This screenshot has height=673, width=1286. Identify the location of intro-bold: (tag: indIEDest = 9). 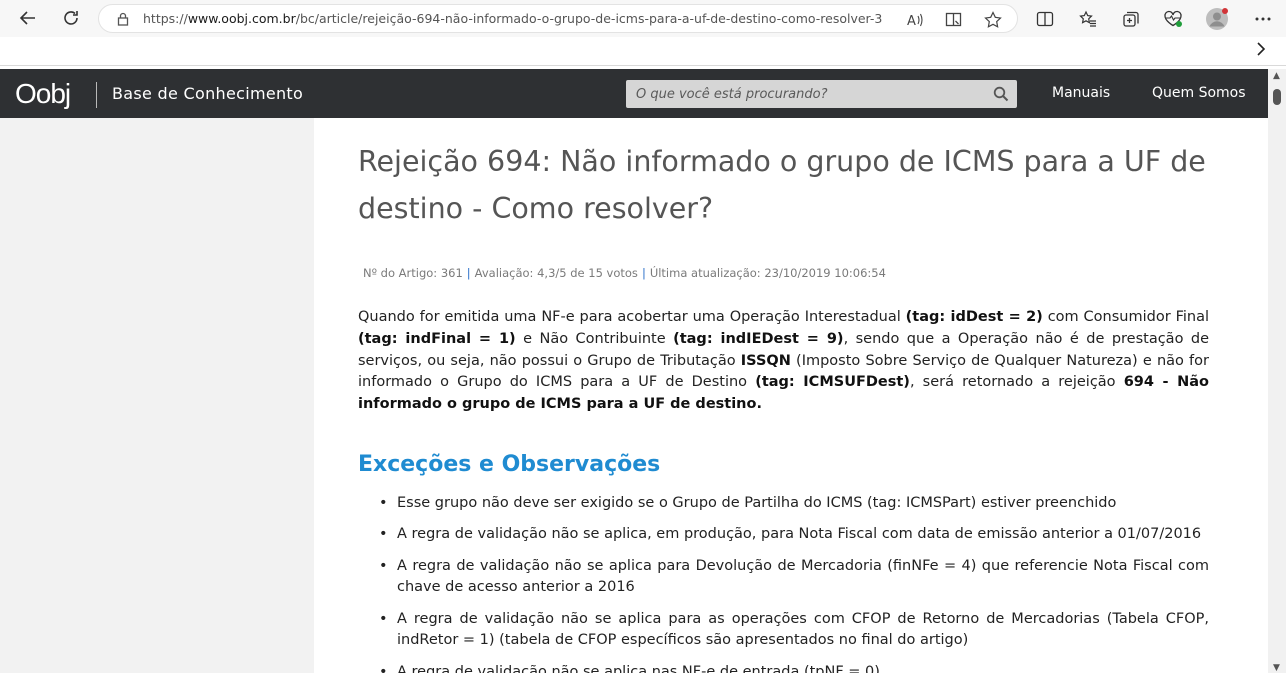
(758, 338).